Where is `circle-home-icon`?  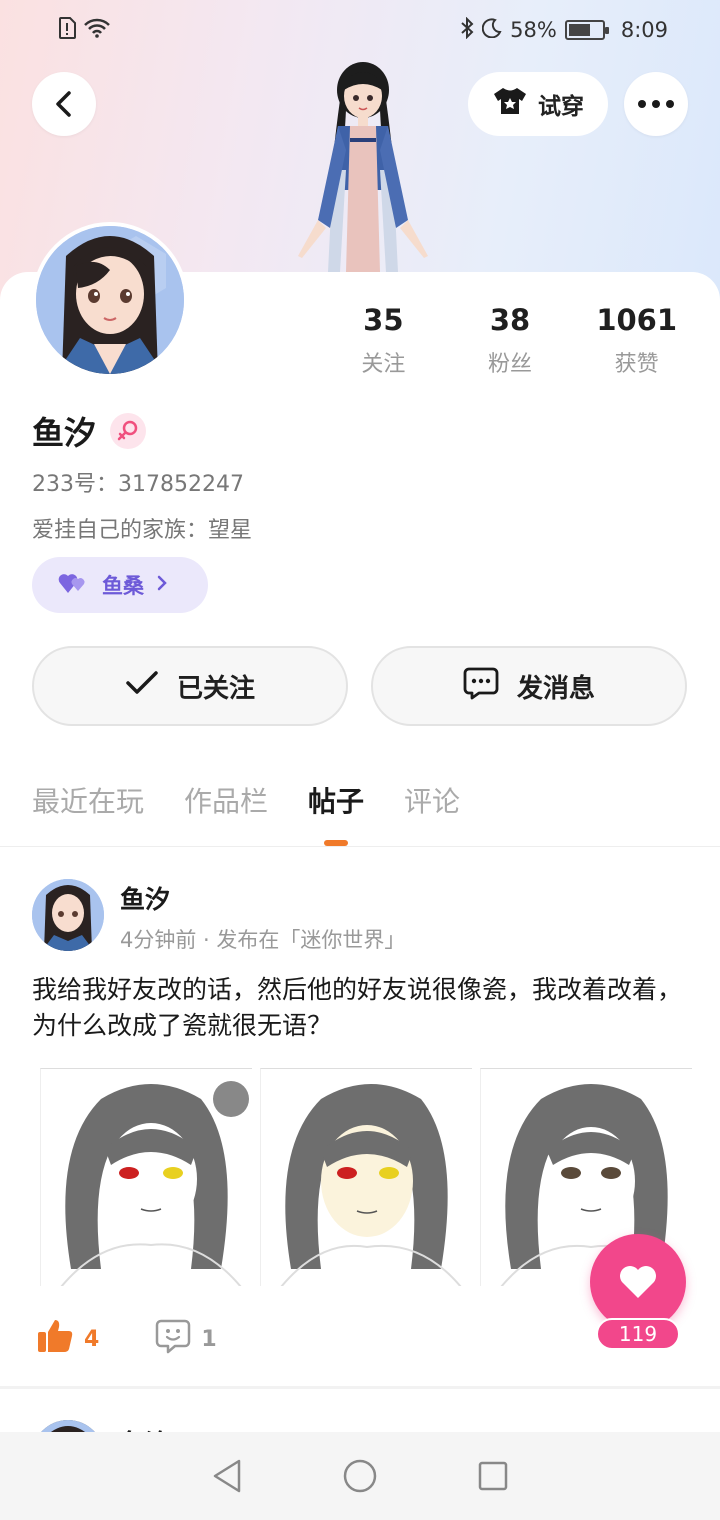
circle-home-icon is located at coordinates (360, 1476).